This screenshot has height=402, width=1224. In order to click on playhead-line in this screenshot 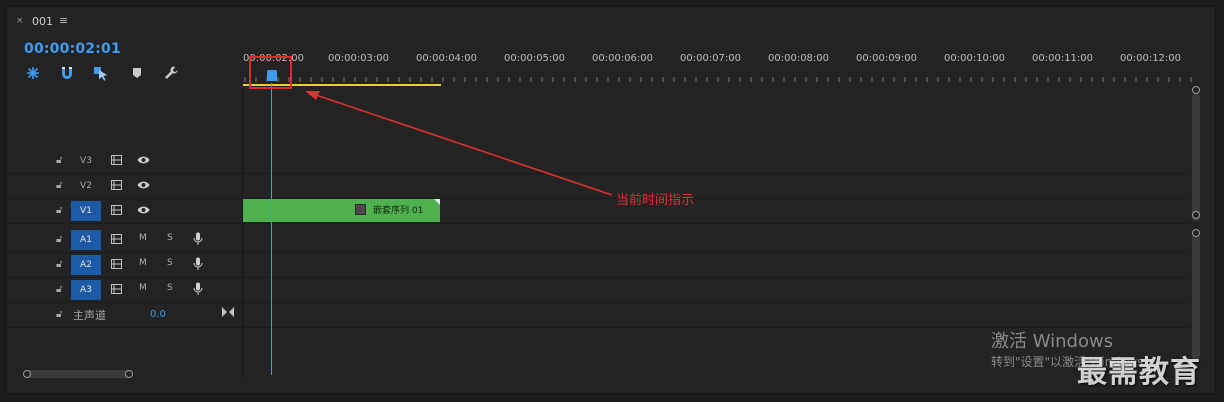, I will do `click(271, 229)`.